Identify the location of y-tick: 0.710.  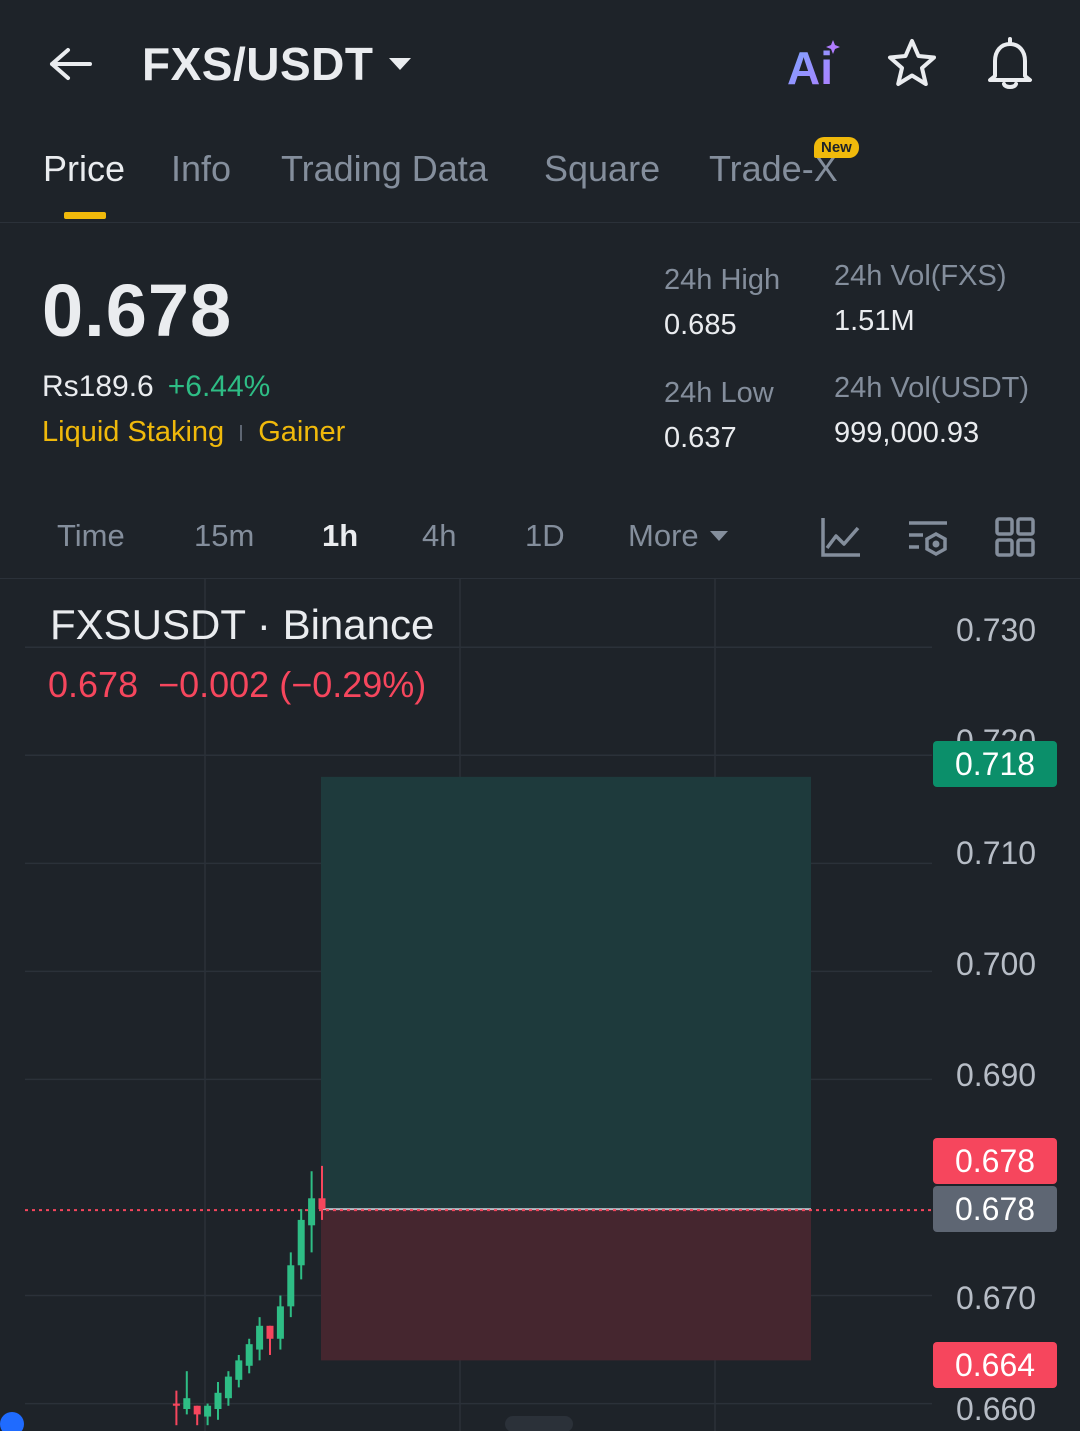
(996, 853).